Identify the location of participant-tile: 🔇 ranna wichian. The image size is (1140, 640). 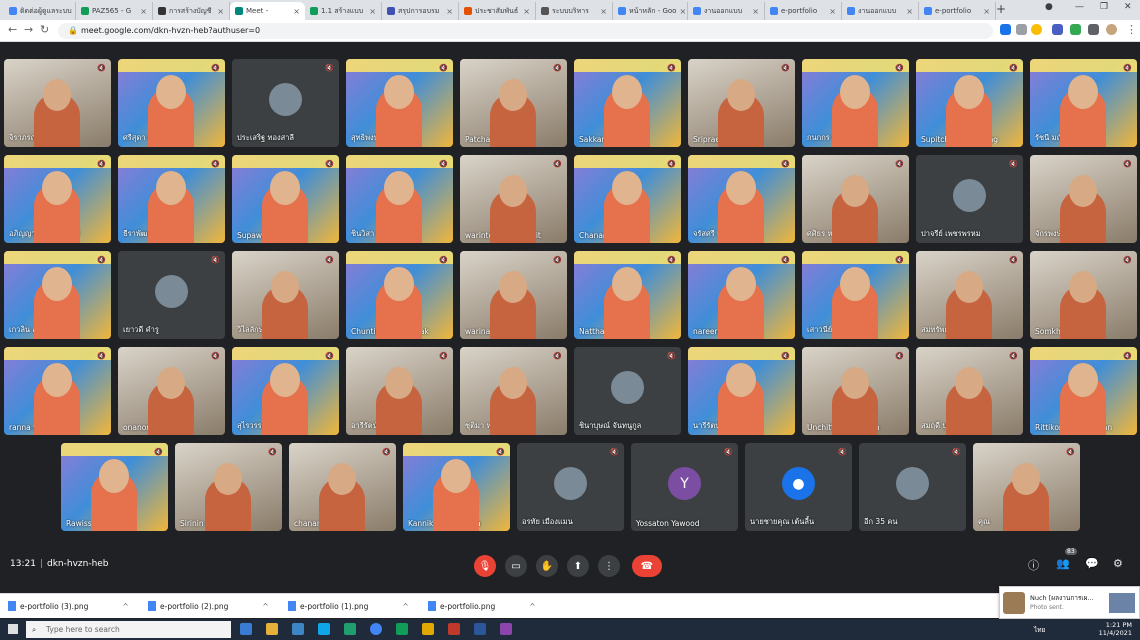
(57, 391).